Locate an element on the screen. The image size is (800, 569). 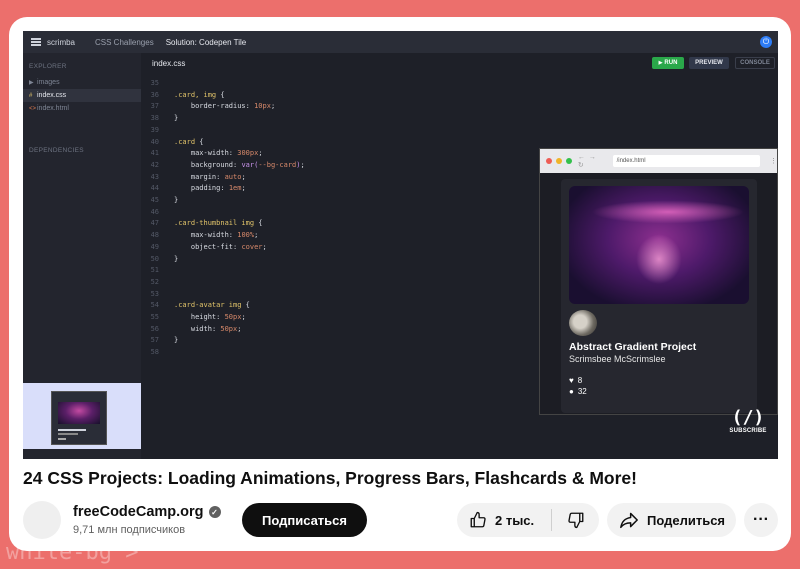
url-bar: /index.html is located at coordinates (686, 161).